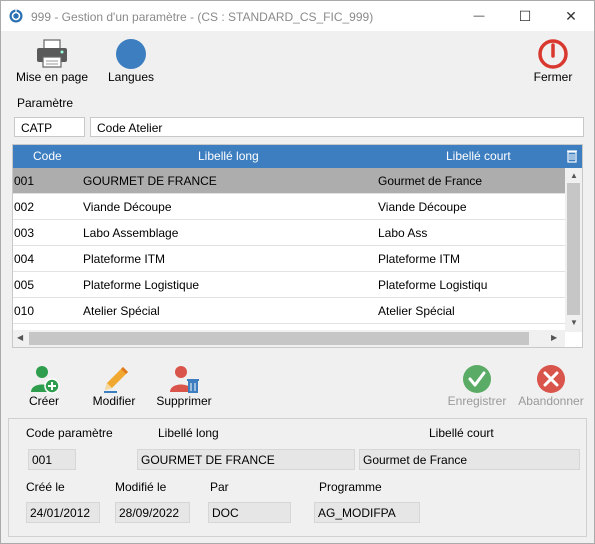  What do you see at coordinates (52, 459) in the screenshot?
I see `code-parameter-field: 001` at bounding box center [52, 459].